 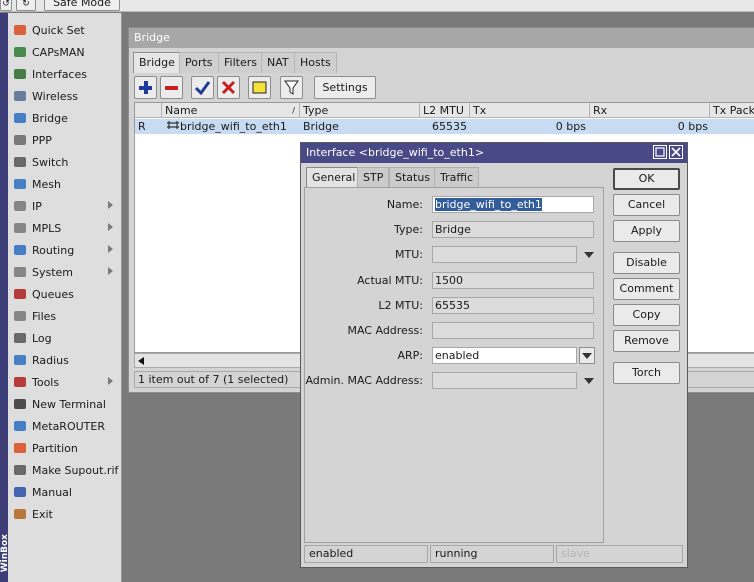 What do you see at coordinates (148, 110) in the screenshot?
I see `column-flag` at bounding box center [148, 110].